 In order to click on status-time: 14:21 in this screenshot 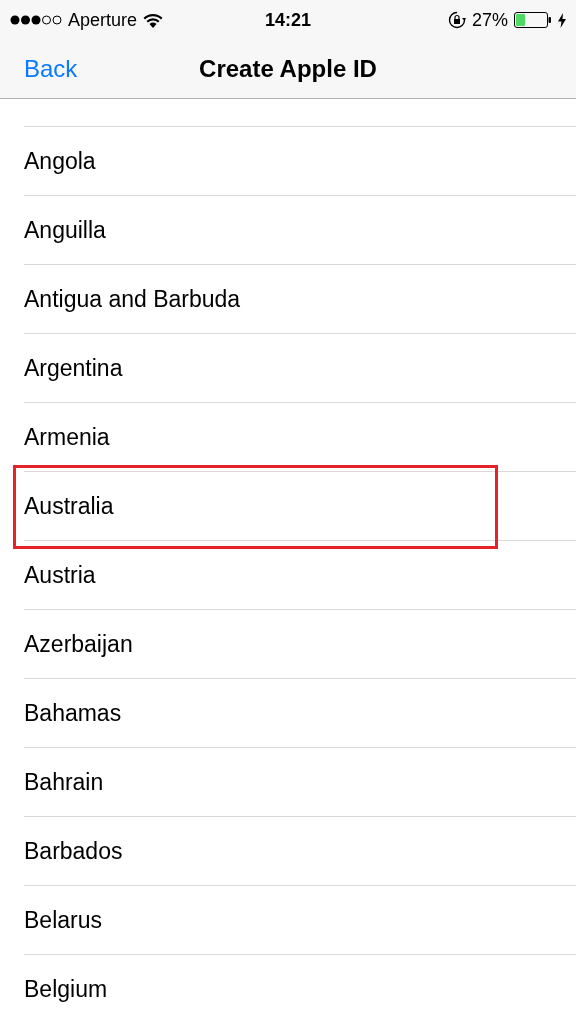, I will do `click(288, 20)`.